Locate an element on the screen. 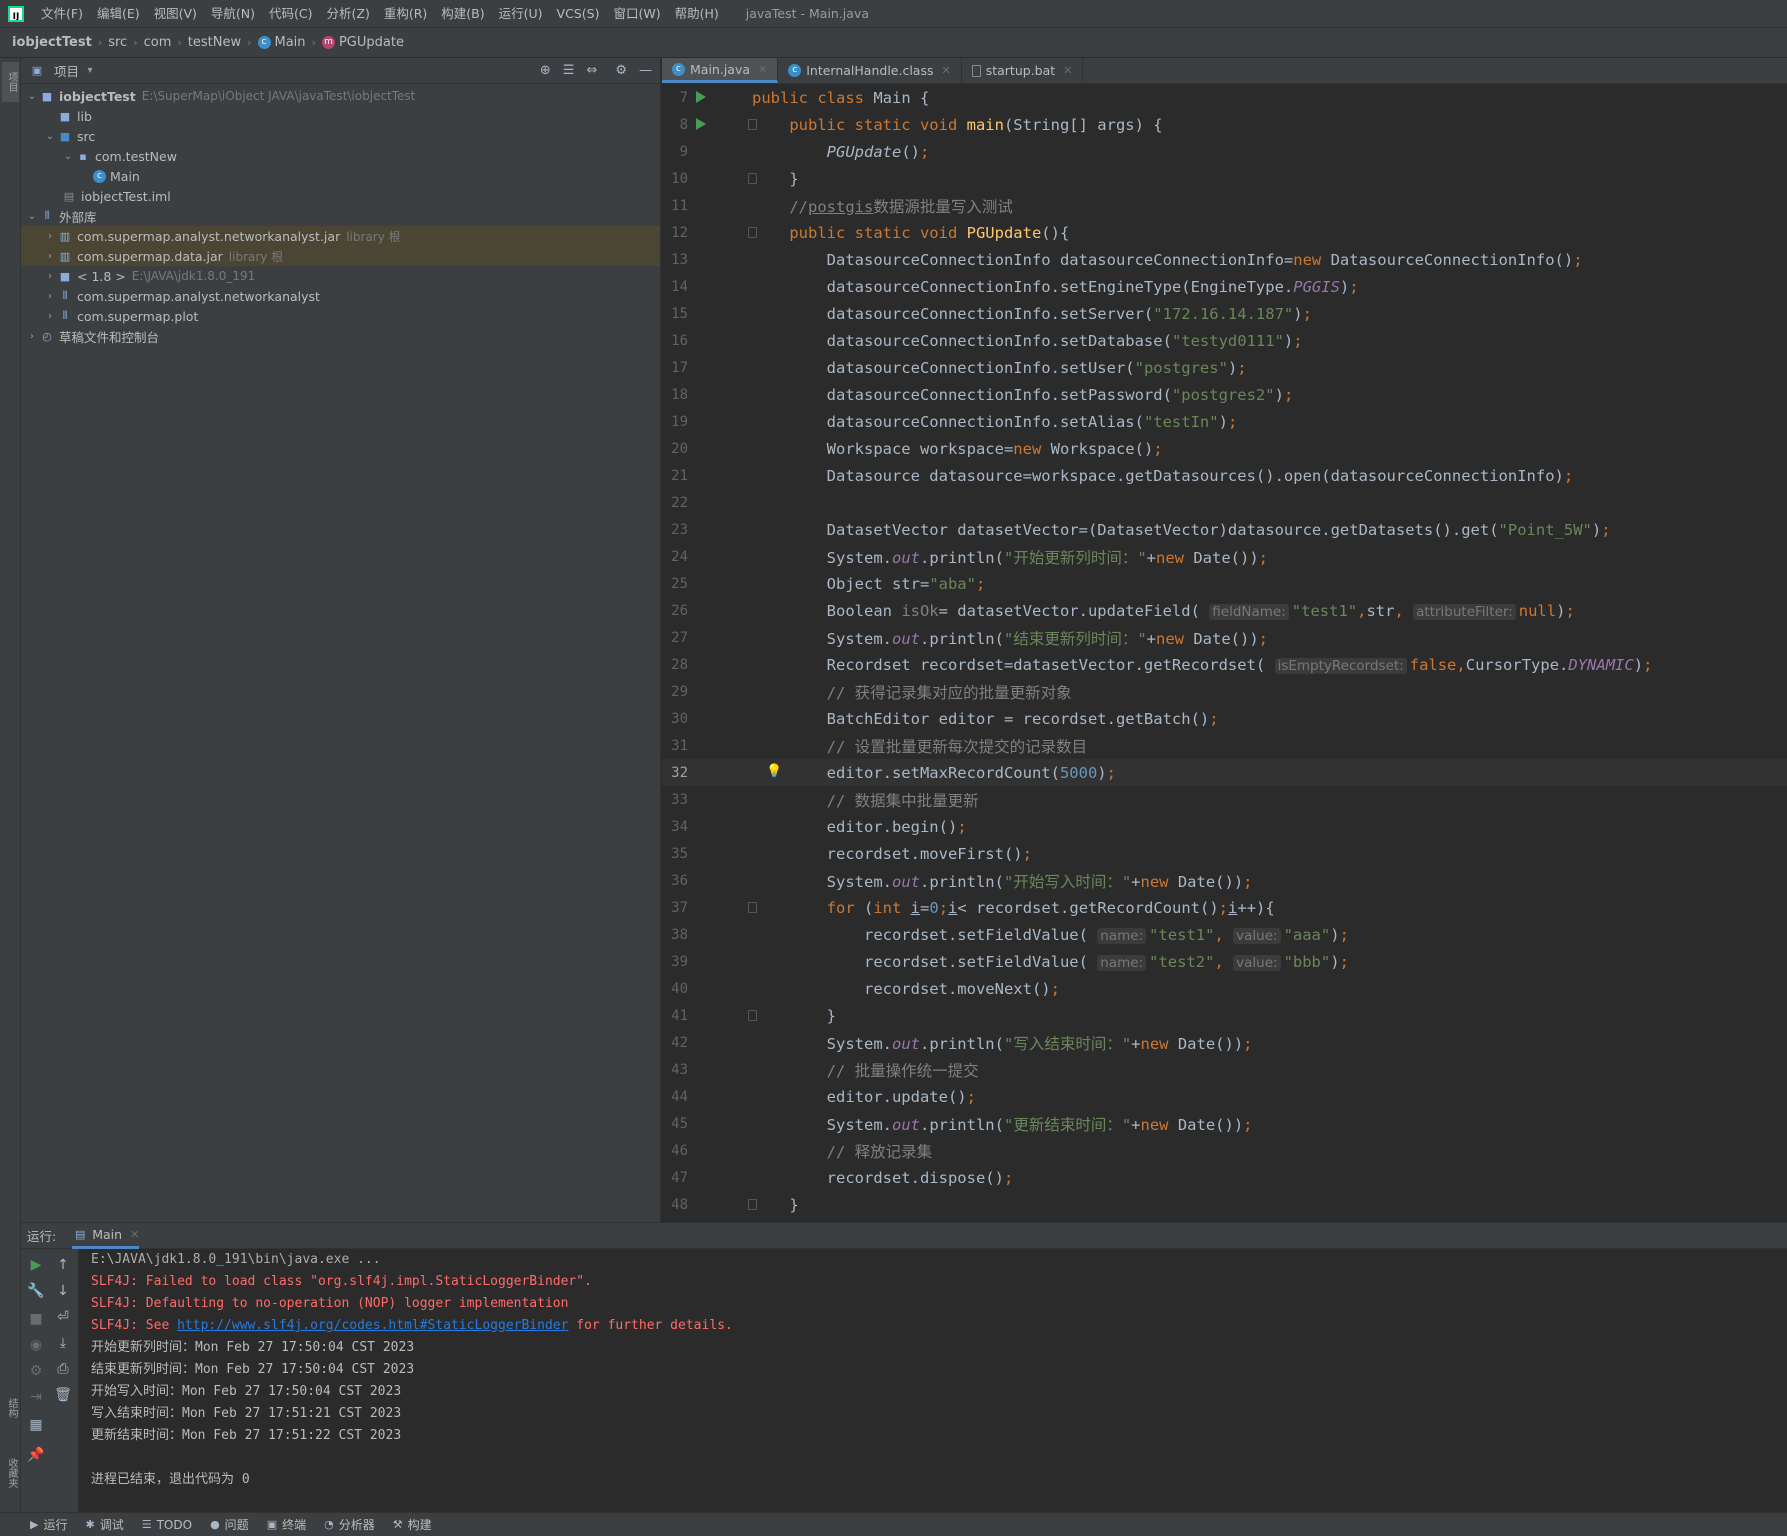  breadcrumb-main: Main is located at coordinates (290, 42).